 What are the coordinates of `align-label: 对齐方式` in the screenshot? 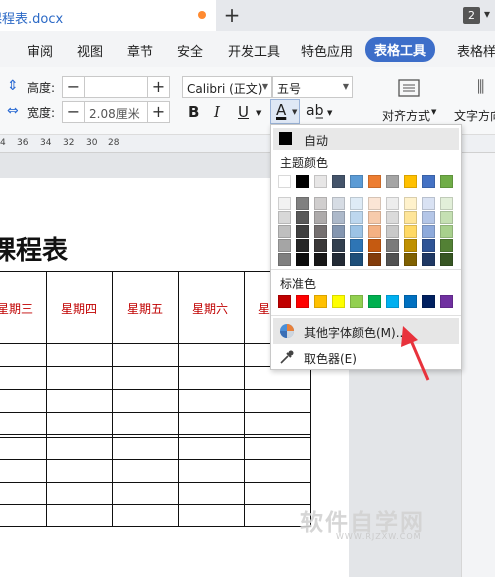 It's located at (406, 115).